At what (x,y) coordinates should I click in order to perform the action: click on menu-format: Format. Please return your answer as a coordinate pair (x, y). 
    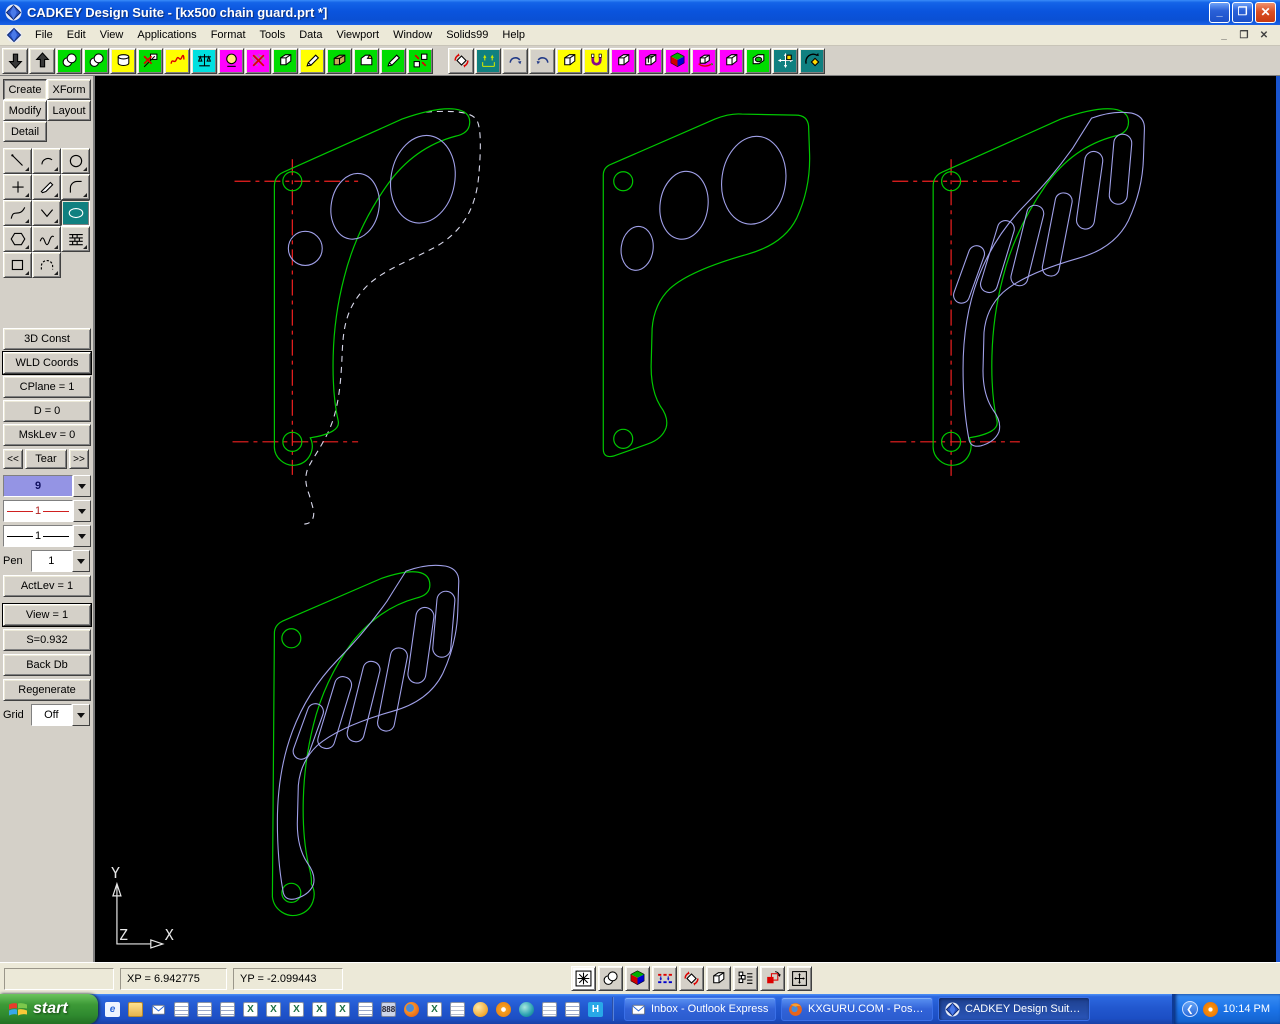
    Looking at the image, I should click on (228, 35).